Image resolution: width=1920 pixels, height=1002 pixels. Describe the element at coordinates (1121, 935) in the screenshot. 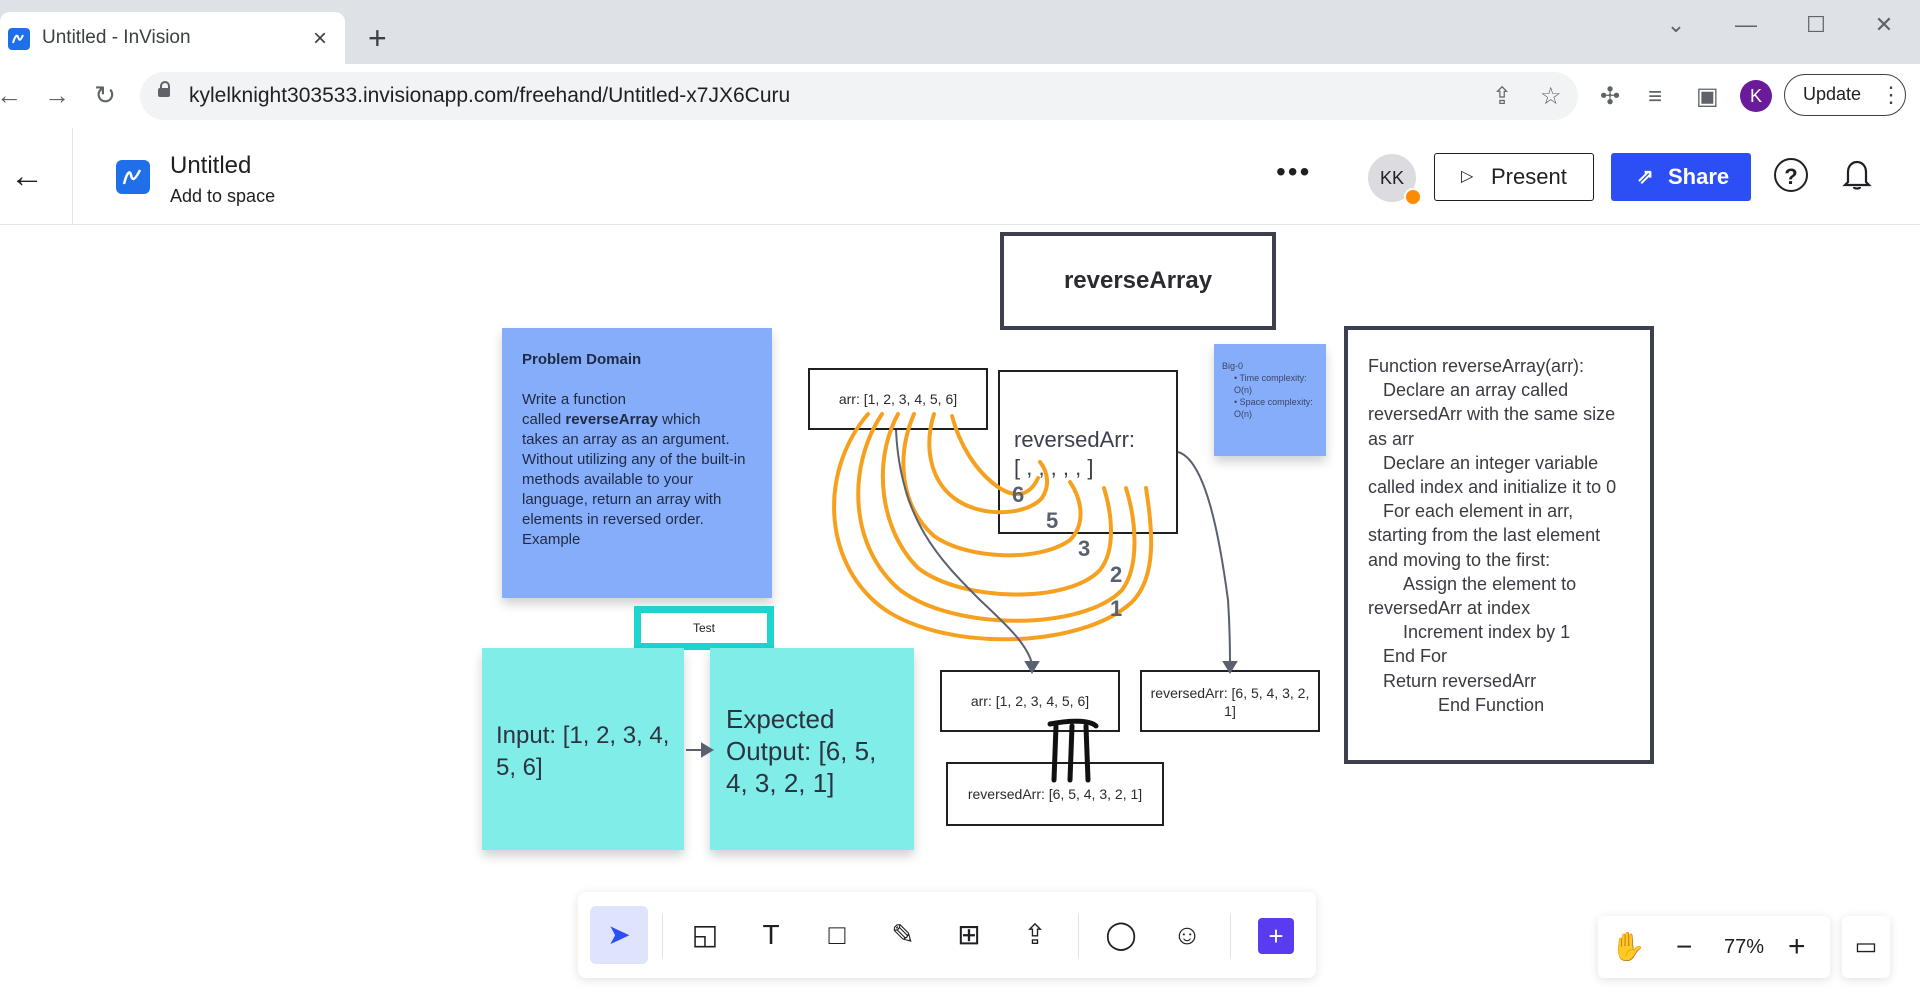

I see `comment-tool-icon: ◯` at that location.